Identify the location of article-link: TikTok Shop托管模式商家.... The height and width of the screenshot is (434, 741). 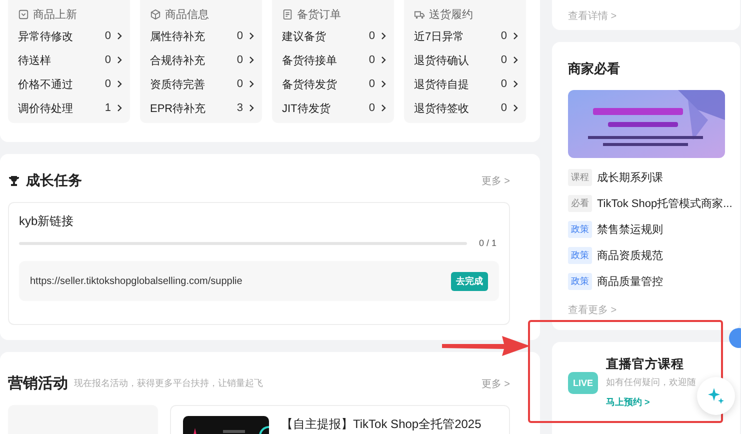
(664, 203).